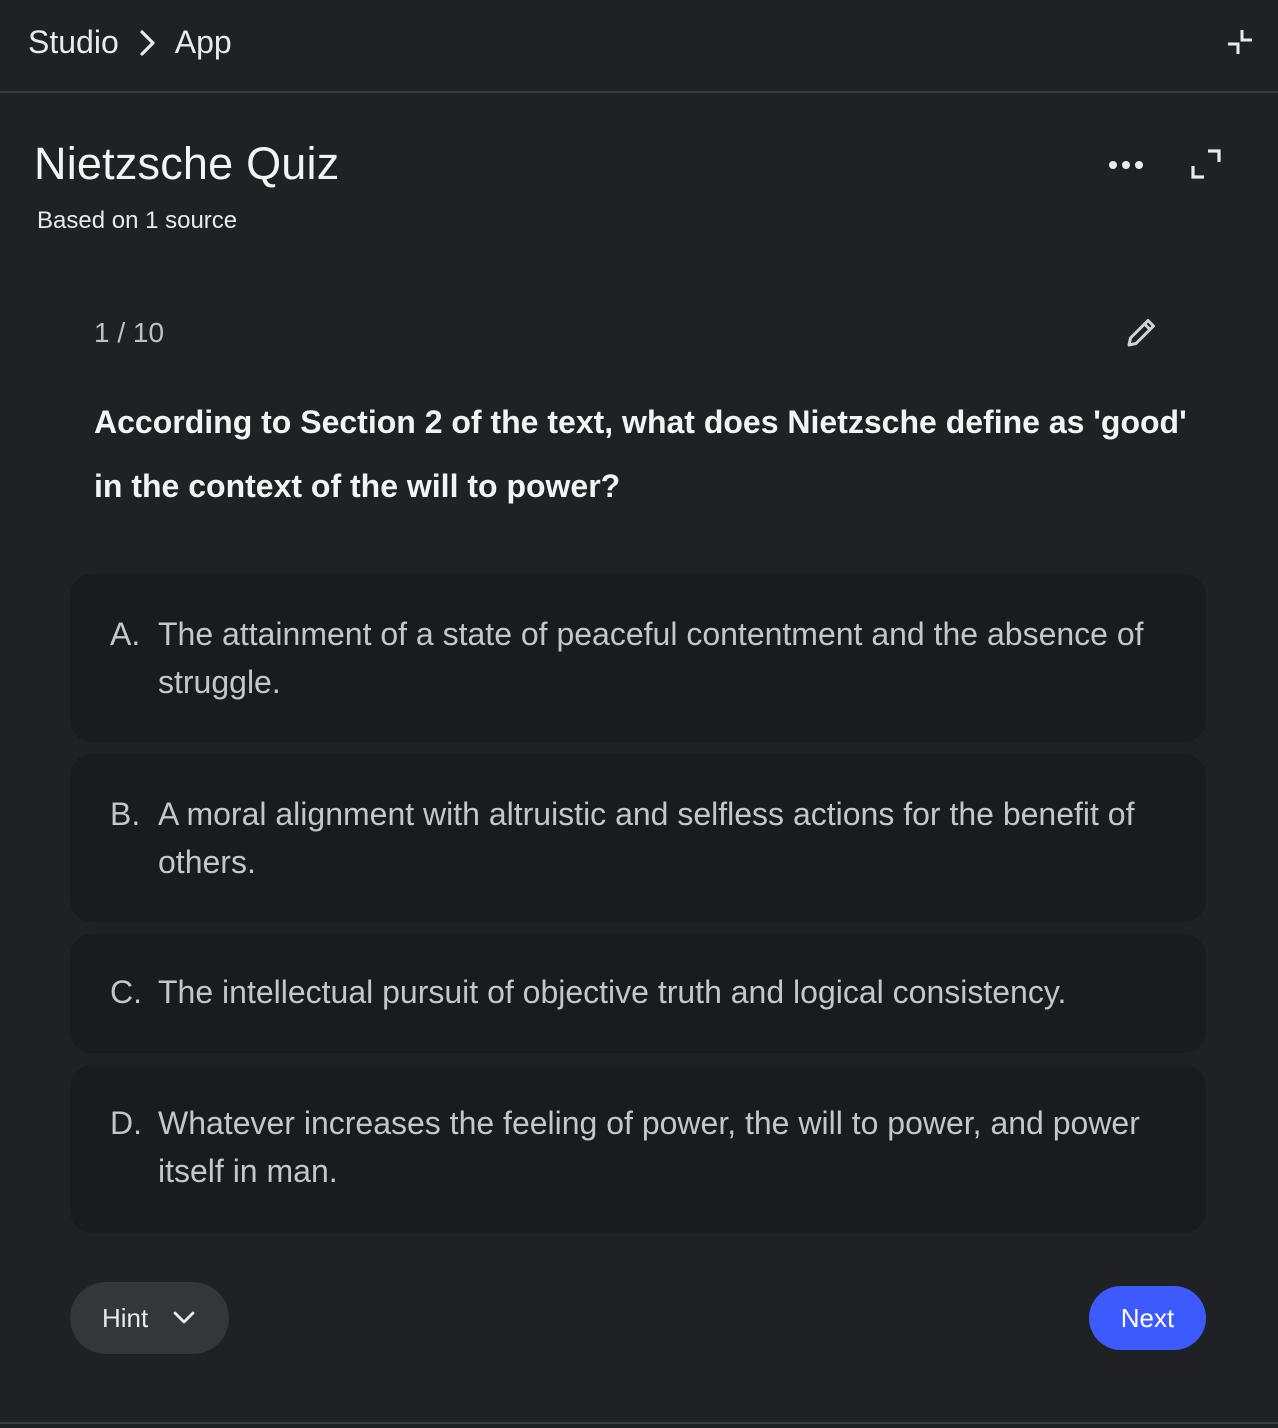 This screenshot has width=1278, height=1428. I want to click on edit-button, so click(1141, 335).